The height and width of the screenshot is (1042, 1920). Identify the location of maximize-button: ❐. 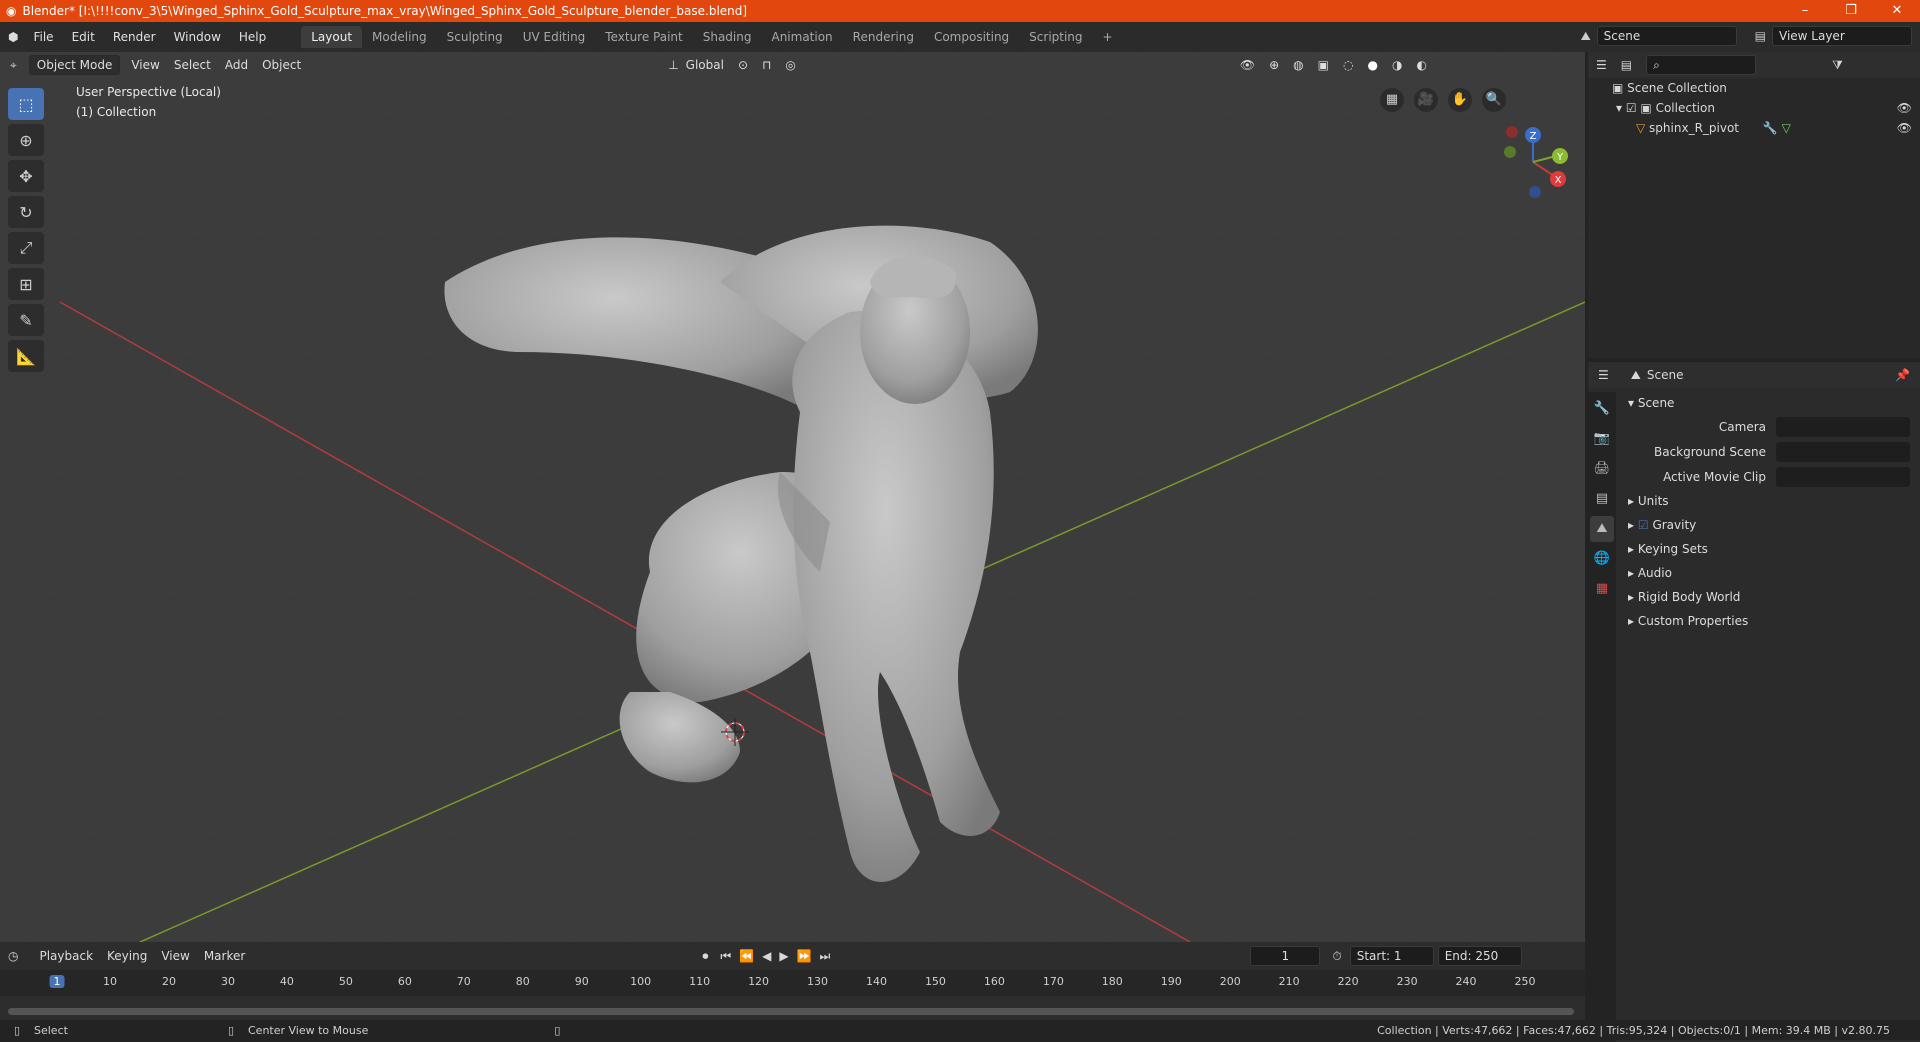
(1851, 11).